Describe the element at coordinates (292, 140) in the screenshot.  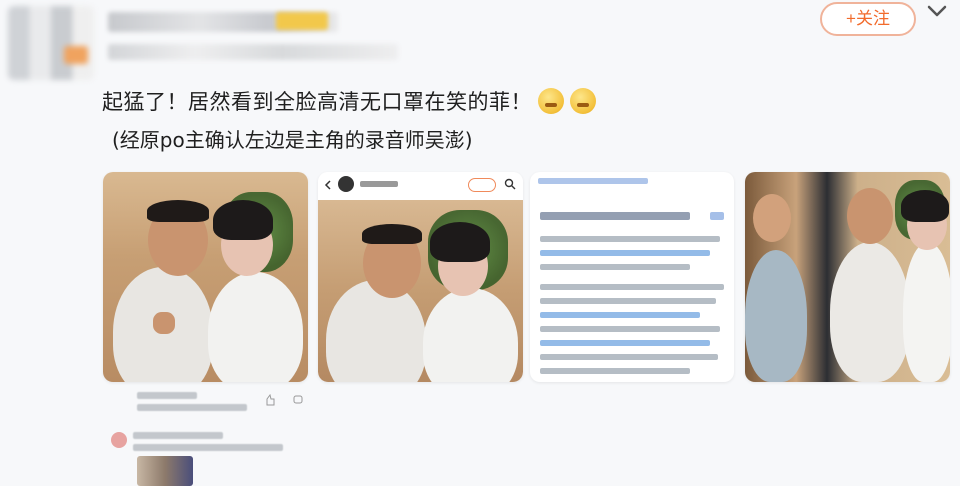
I see `post-text-line2: (经原po主确认左边是主角的录音师吴澎)` at that location.